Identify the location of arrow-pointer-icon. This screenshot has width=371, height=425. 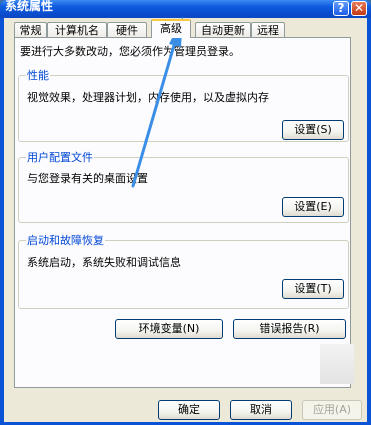
(157, 102).